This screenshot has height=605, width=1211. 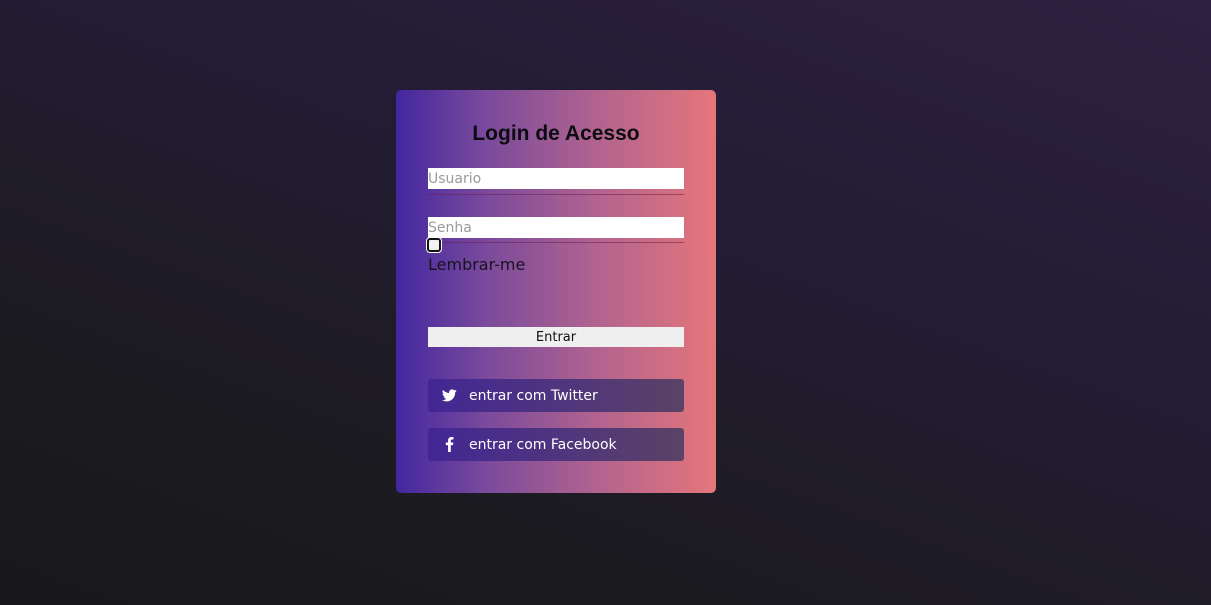 I want to click on facebook-login-button: entrar com Facebook, so click(x=556, y=444).